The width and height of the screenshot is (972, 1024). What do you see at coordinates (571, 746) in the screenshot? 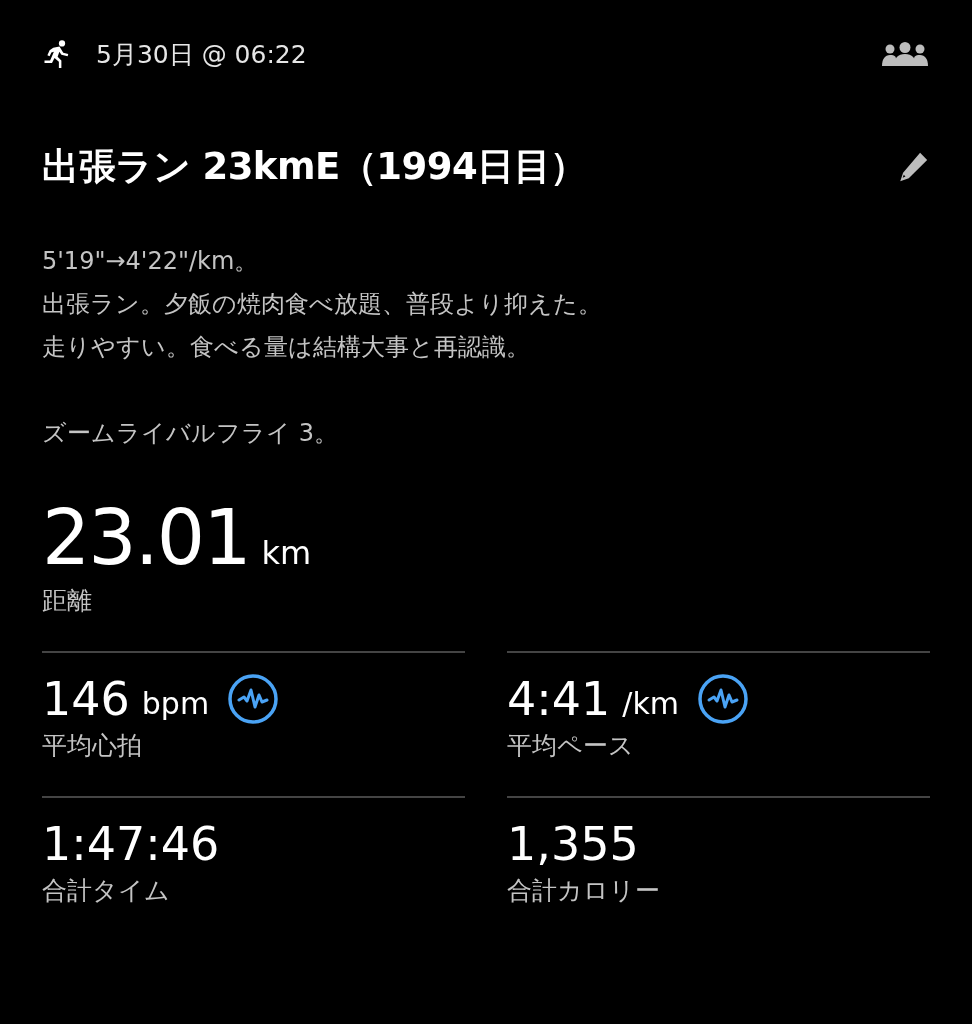
I see `stat-label: 平均ペース` at bounding box center [571, 746].